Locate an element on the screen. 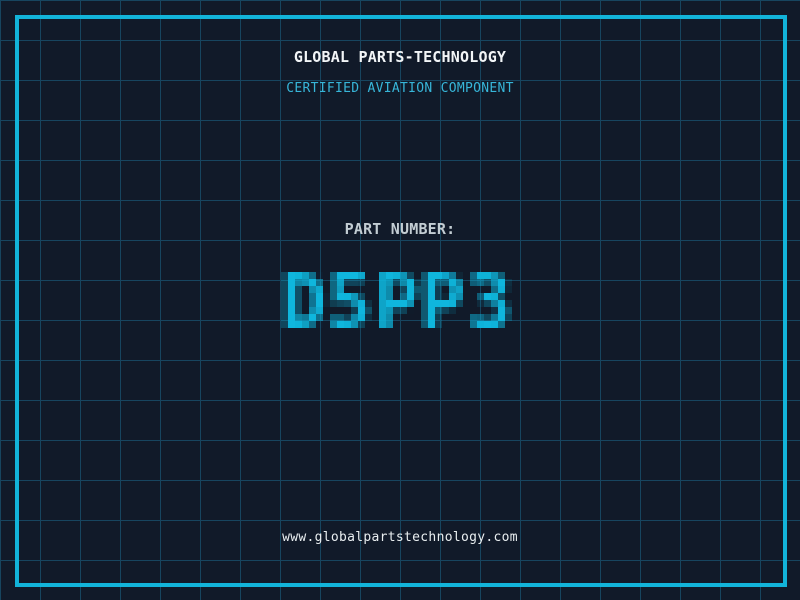 Image resolution: width=800 pixels, height=600 pixels. brand-title: GLOBAL PARTS-TECHNOLOGY is located at coordinates (400, 57).